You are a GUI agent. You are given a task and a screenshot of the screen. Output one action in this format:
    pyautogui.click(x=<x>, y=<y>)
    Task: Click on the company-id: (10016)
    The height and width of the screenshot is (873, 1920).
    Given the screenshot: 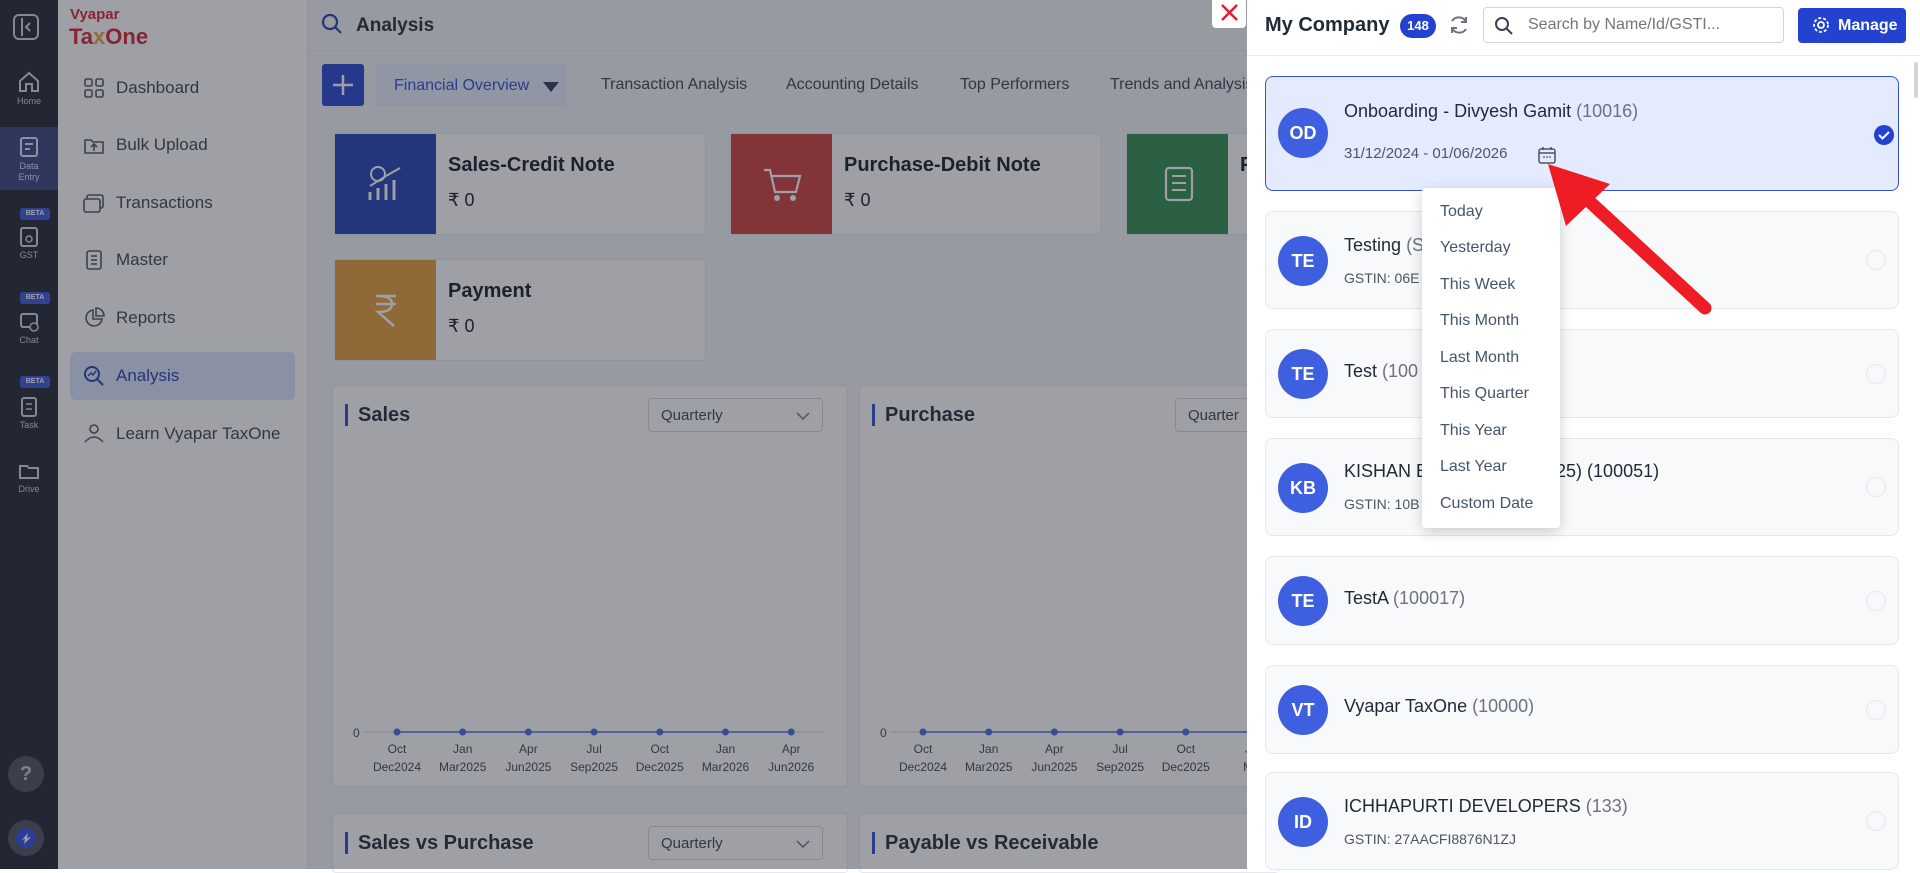 What is the action you would take?
    pyautogui.click(x=1607, y=111)
    